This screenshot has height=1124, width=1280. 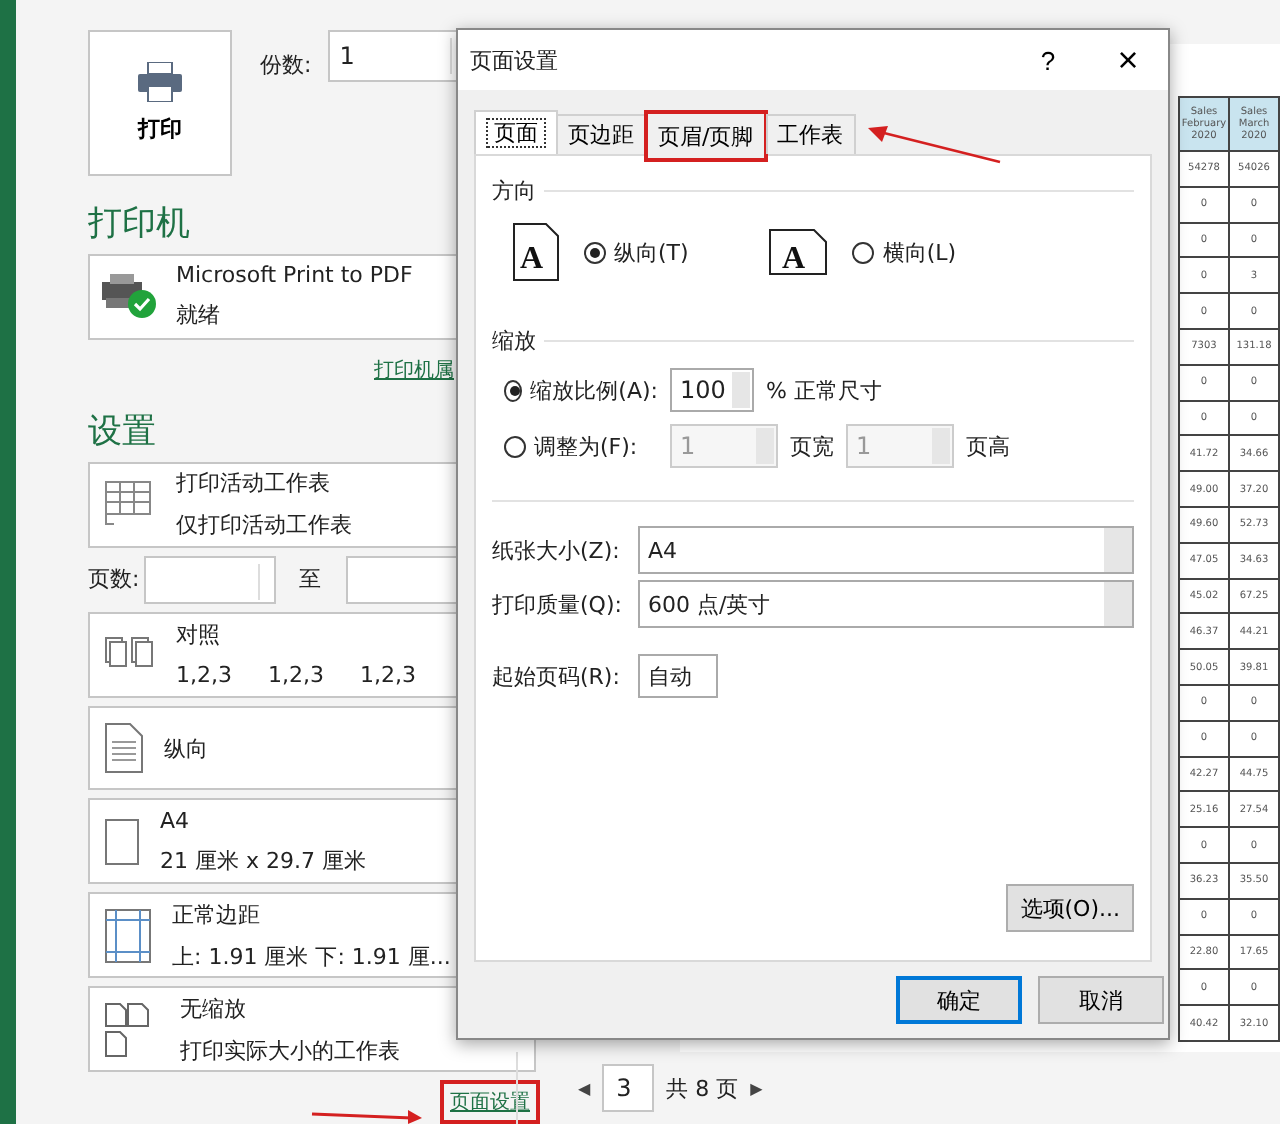 I want to click on setting-title: 纵向, so click(x=186, y=748).